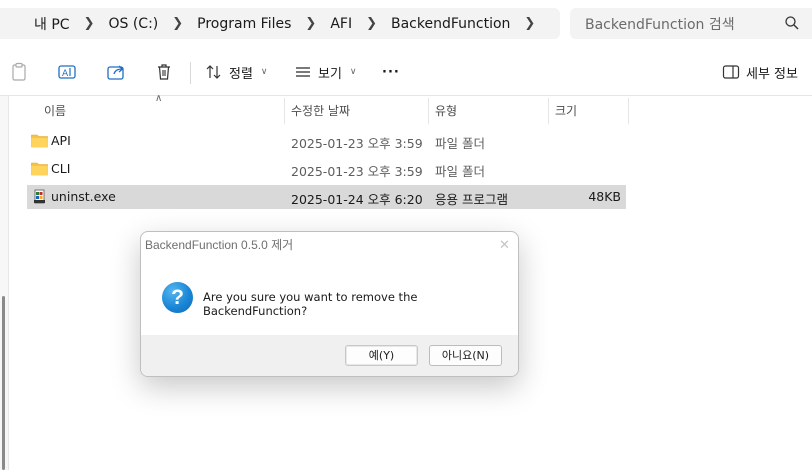 The height and width of the screenshot is (470, 812). Describe the element at coordinates (116, 72) in the screenshot. I see `share-icon` at that location.